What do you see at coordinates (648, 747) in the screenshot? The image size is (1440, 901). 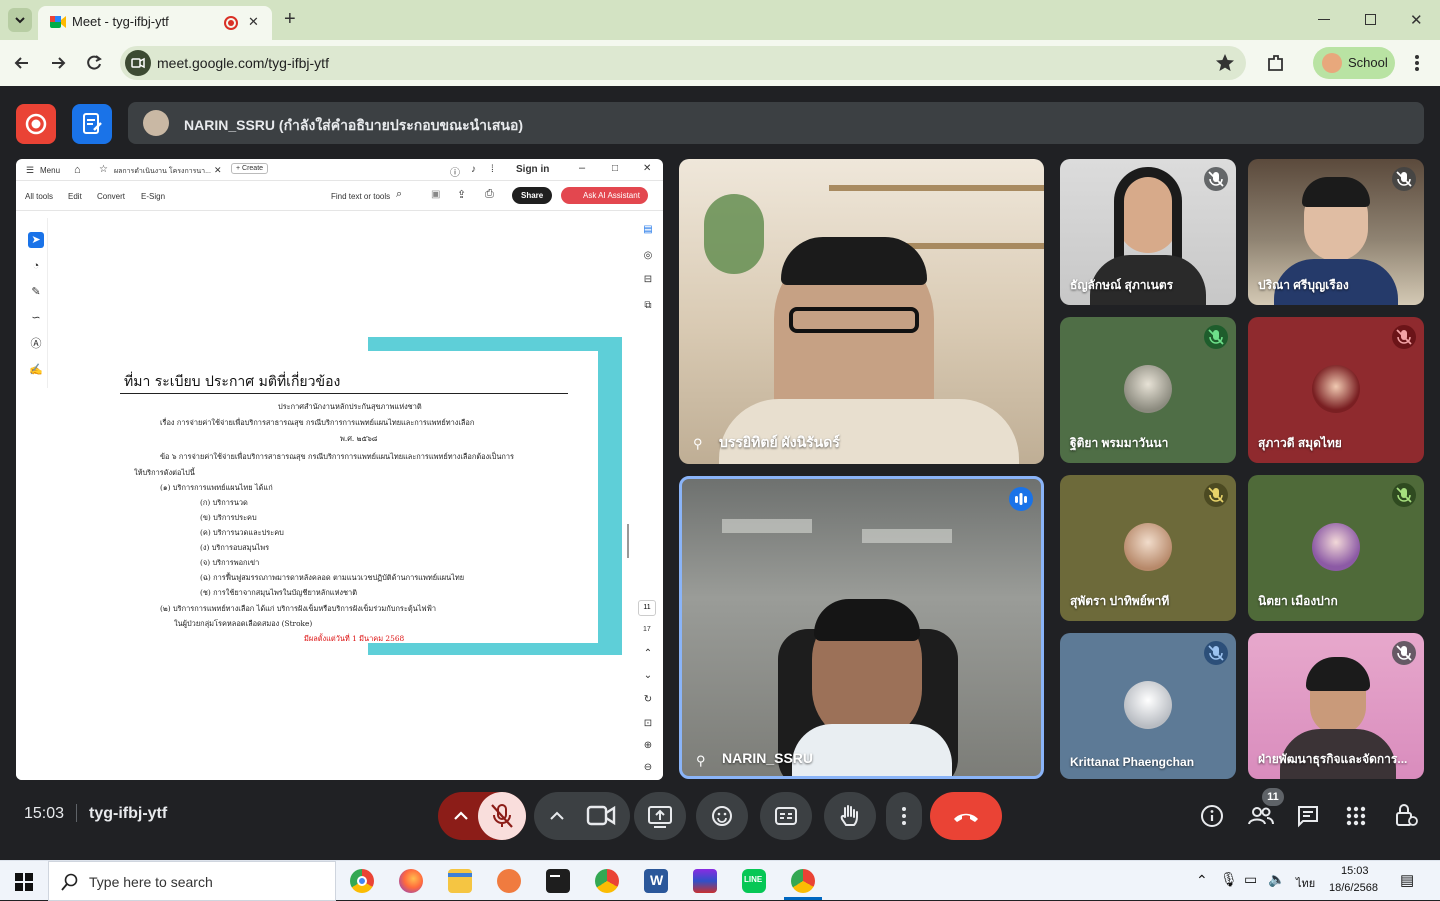 I see `zoom-in-icon: ⊕` at bounding box center [648, 747].